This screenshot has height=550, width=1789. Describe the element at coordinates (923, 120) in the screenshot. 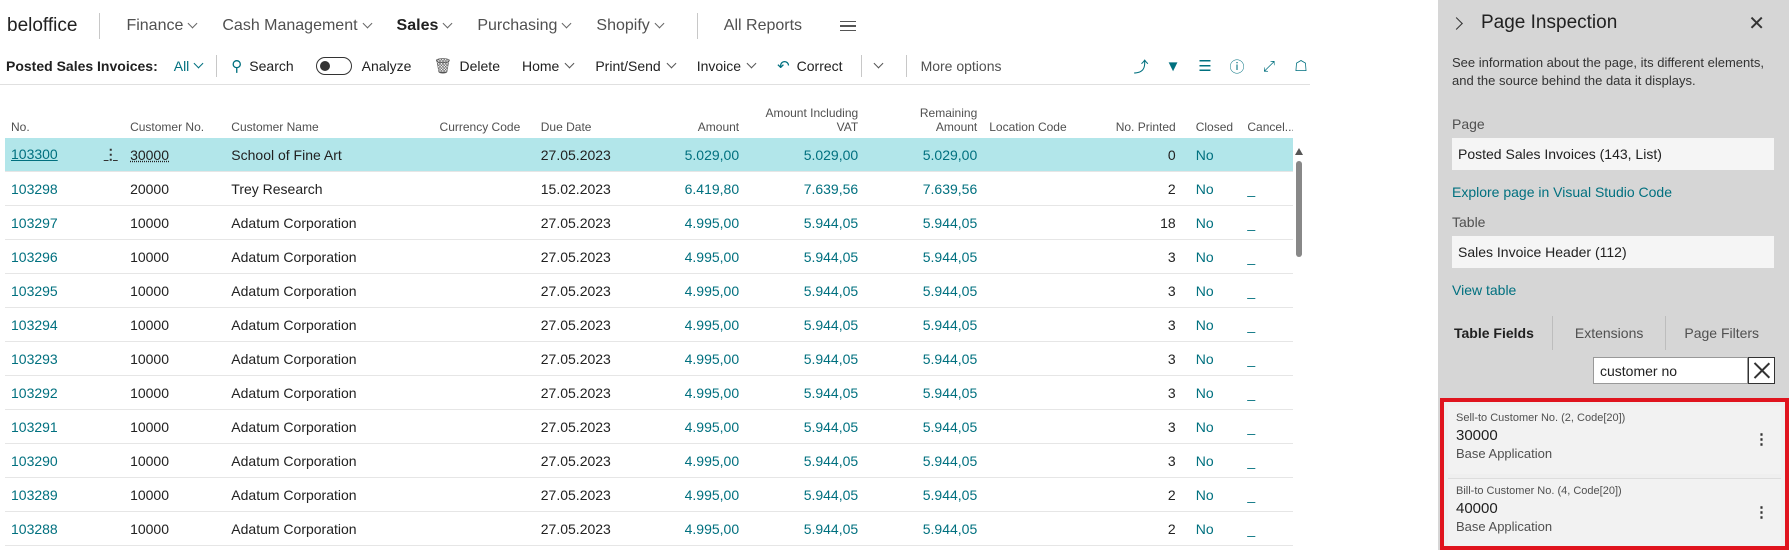

I see `column-header-remaining-amount: Remaining Amount` at that location.